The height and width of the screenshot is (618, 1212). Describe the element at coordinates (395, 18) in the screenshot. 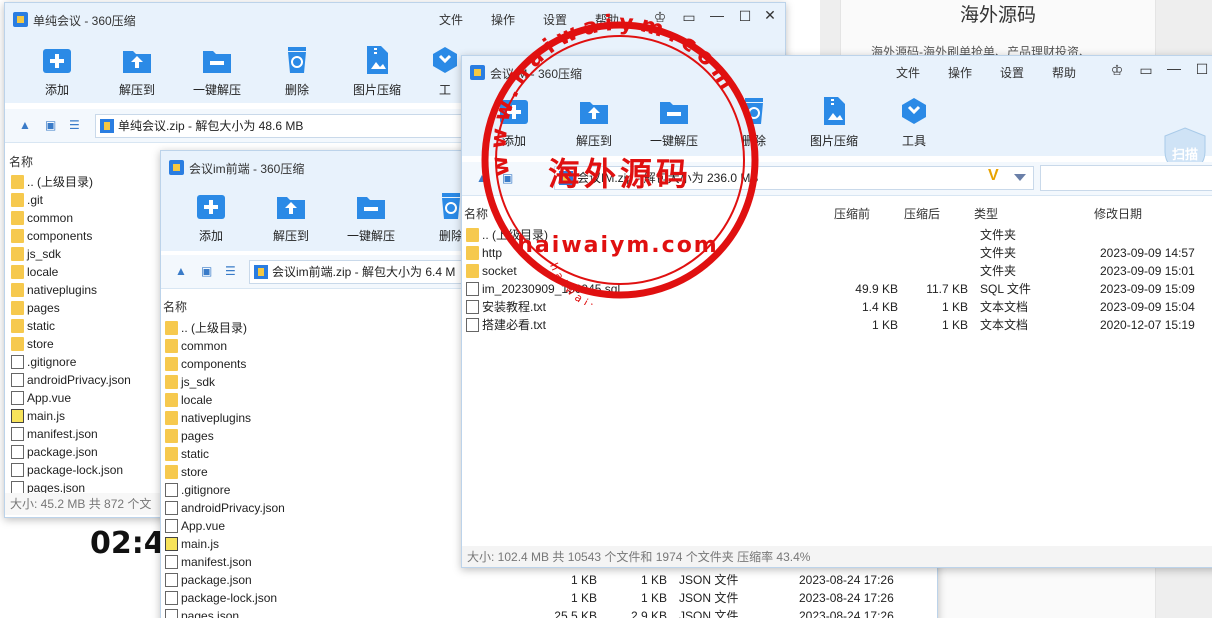

I see `title-bar: 单纯会议 - 360压缩 文件 操作 设置 帮助 ♔ ▭ — ☐ ✕` at that location.